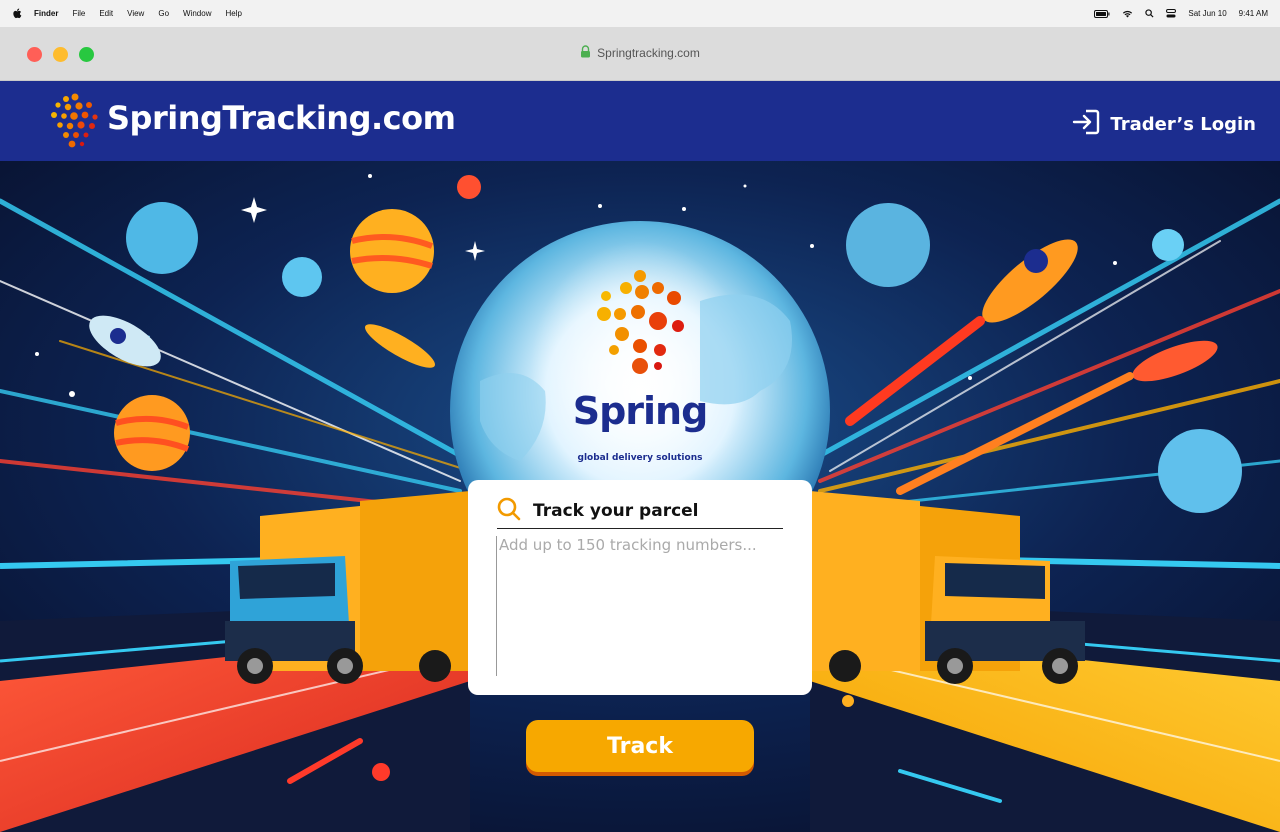 The width and height of the screenshot is (1280, 832). What do you see at coordinates (347, 587) in the screenshot?
I see `truck-left` at bounding box center [347, 587].